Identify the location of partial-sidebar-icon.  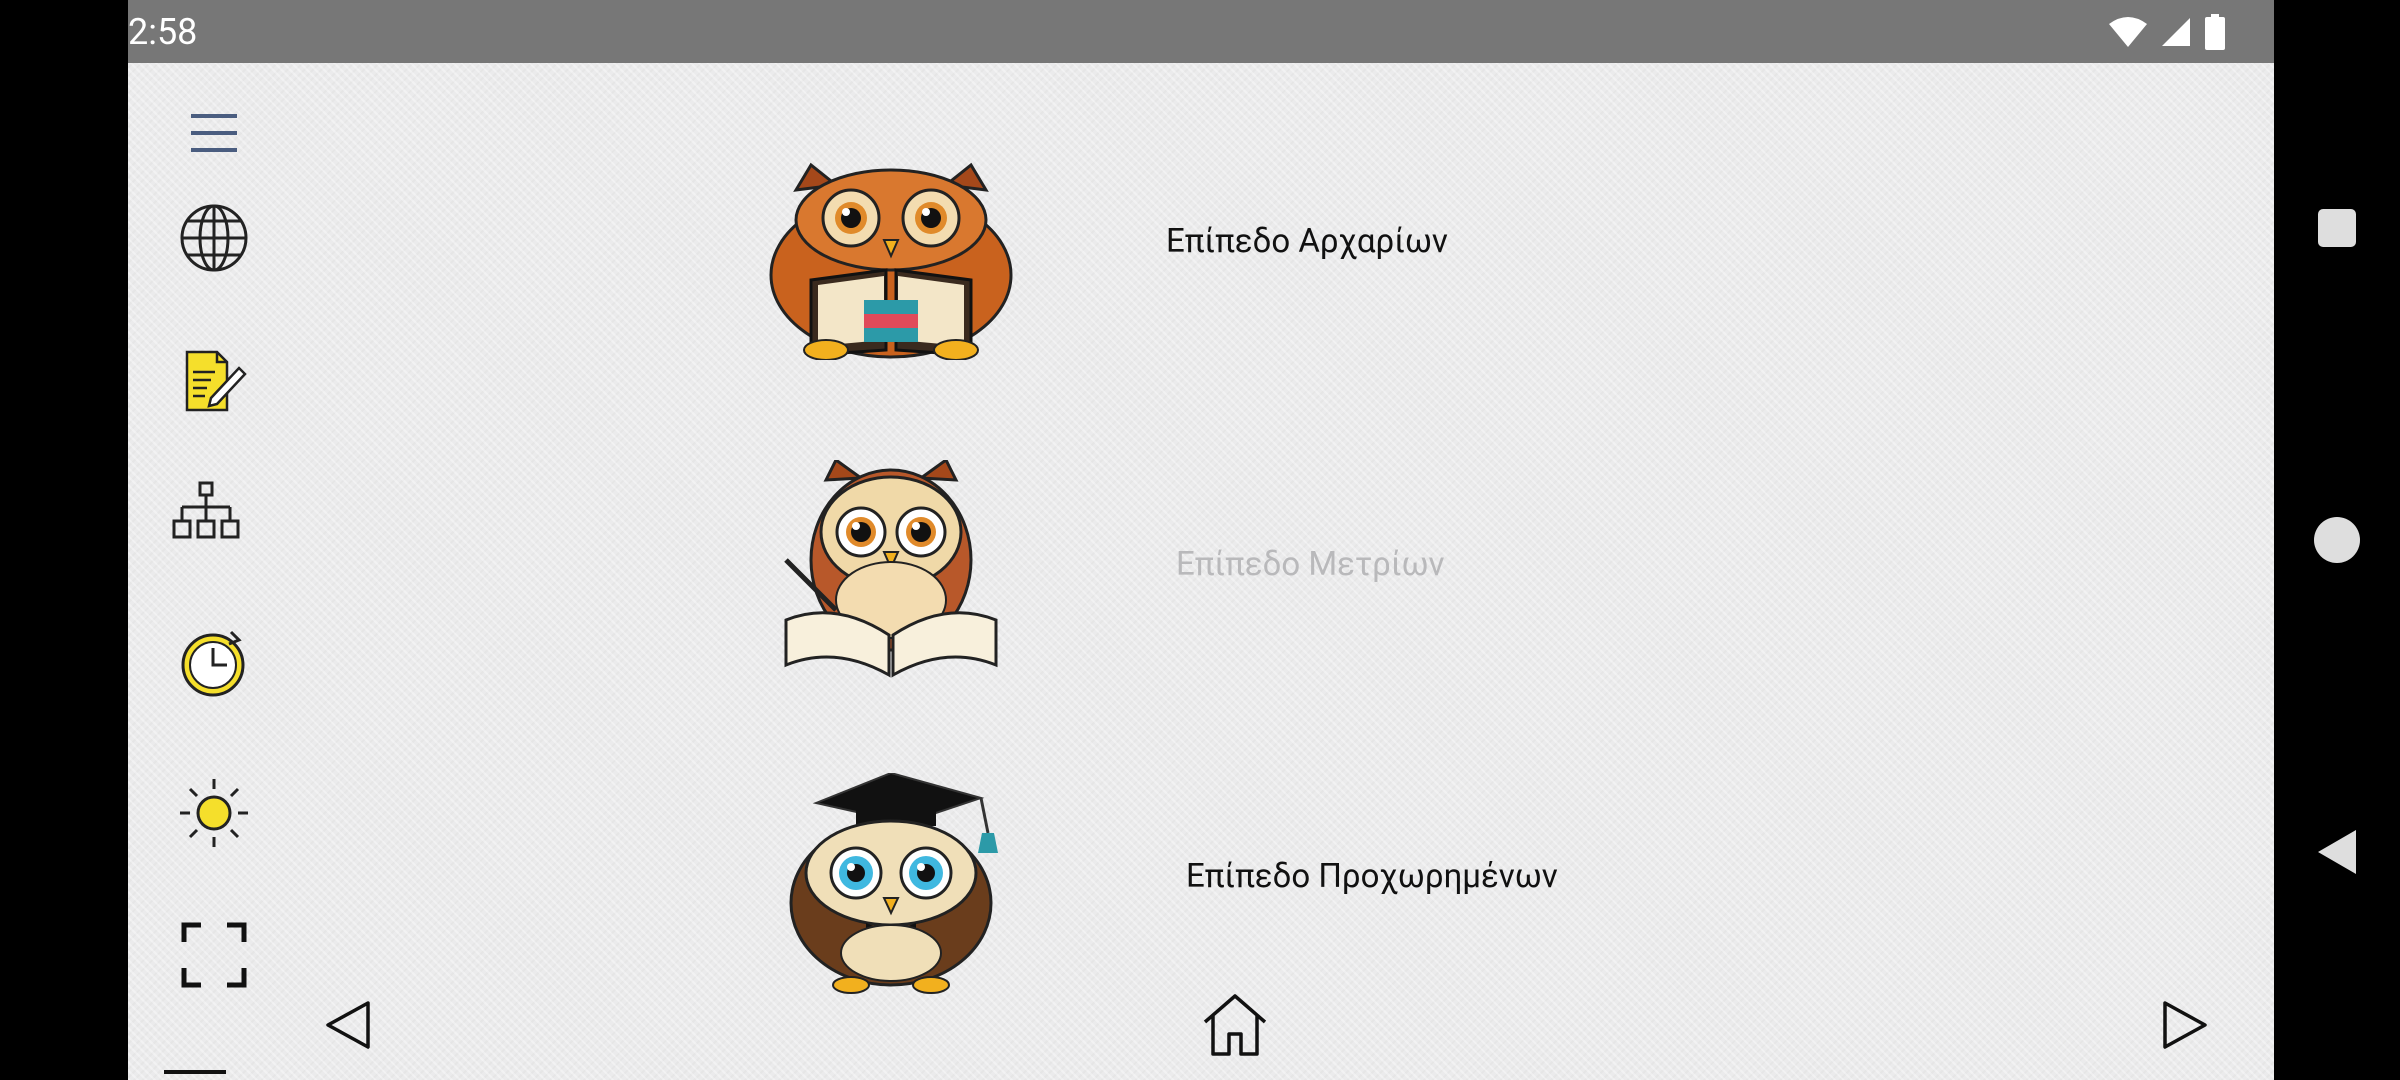
(195, 1075).